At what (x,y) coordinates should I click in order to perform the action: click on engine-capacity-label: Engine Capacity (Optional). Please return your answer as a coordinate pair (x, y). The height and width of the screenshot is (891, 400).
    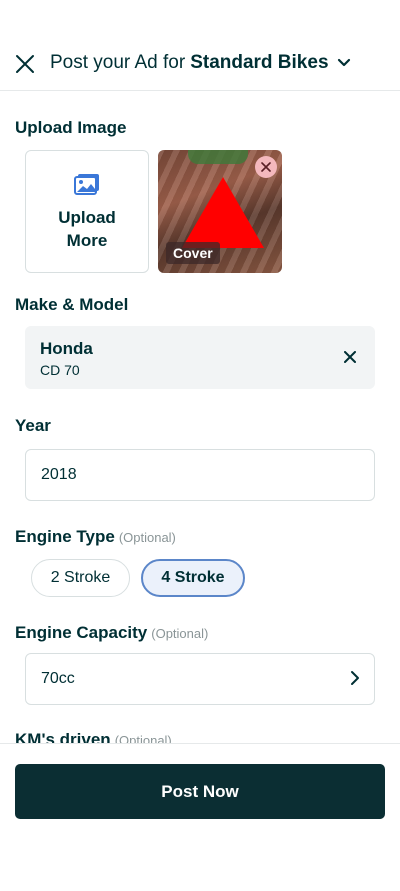
    Looking at the image, I should click on (112, 632).